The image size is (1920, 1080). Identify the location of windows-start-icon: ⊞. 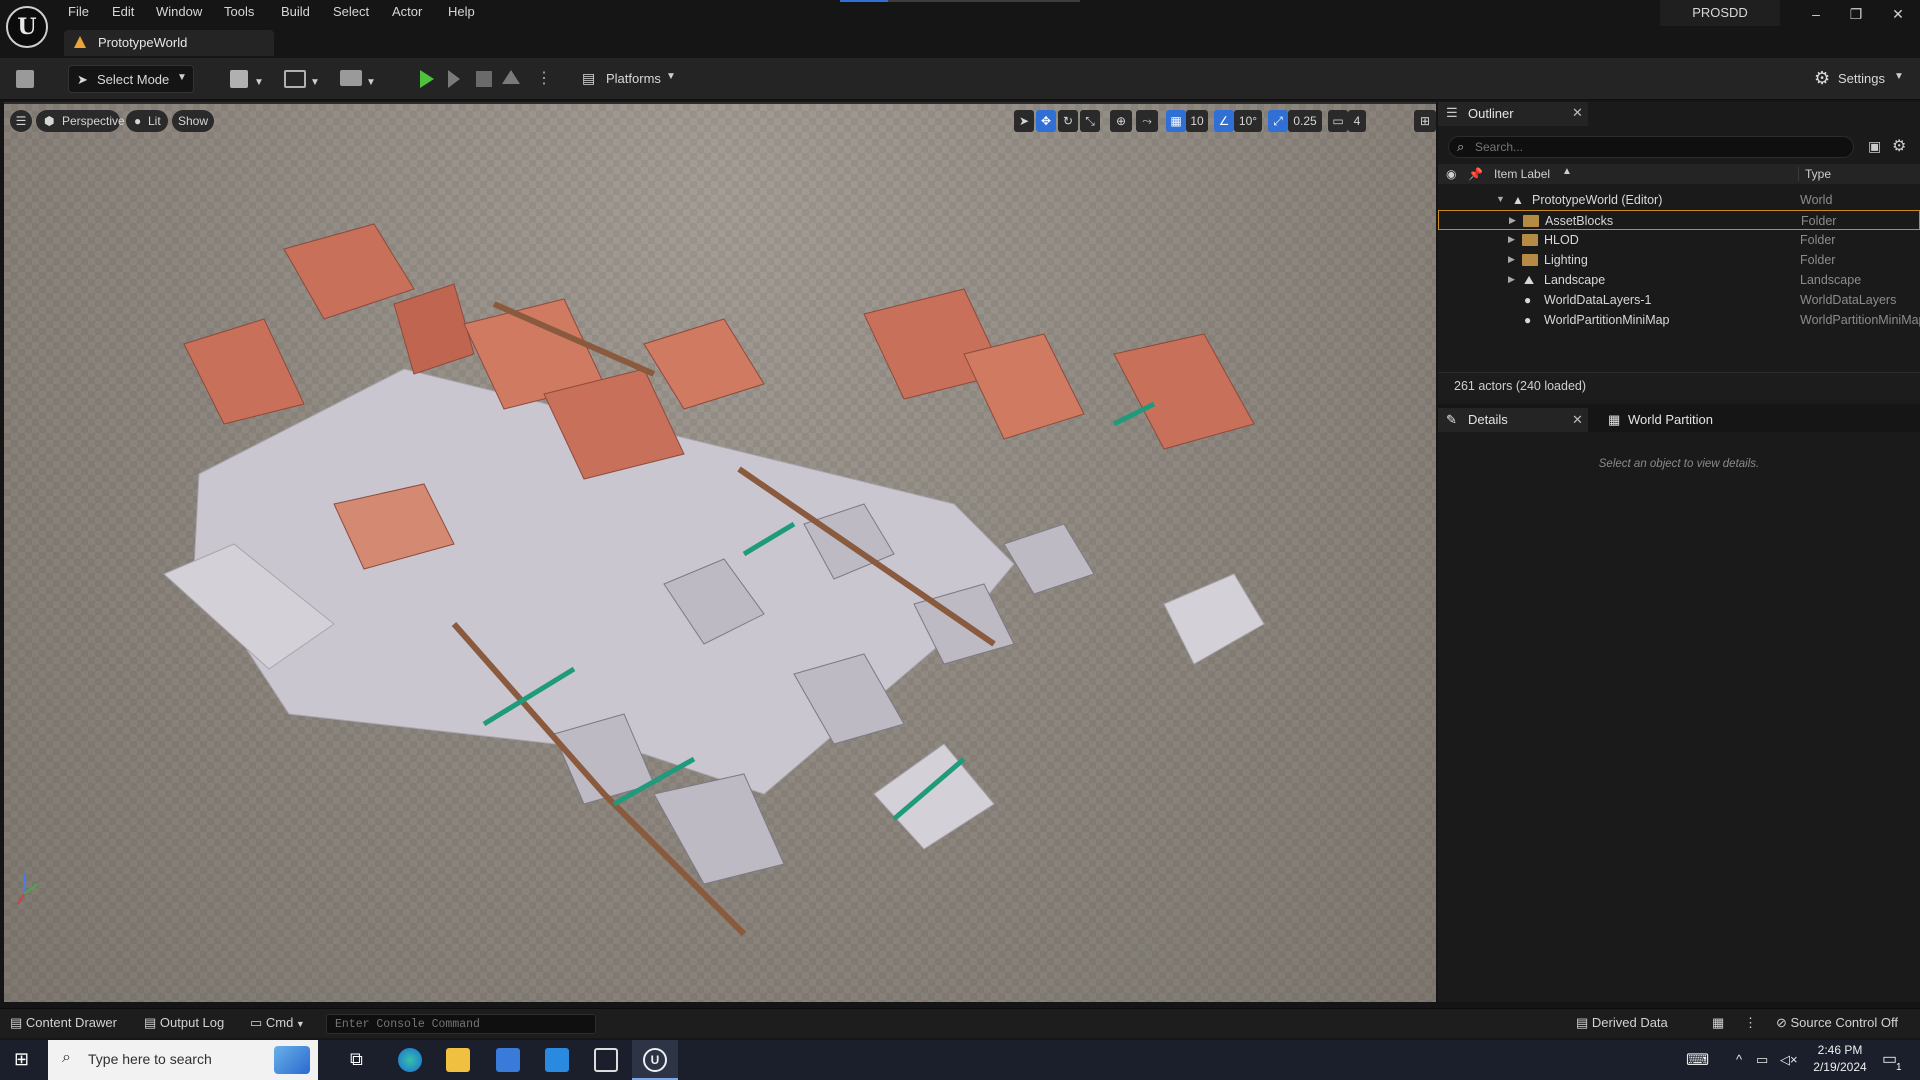
(21, 1059).